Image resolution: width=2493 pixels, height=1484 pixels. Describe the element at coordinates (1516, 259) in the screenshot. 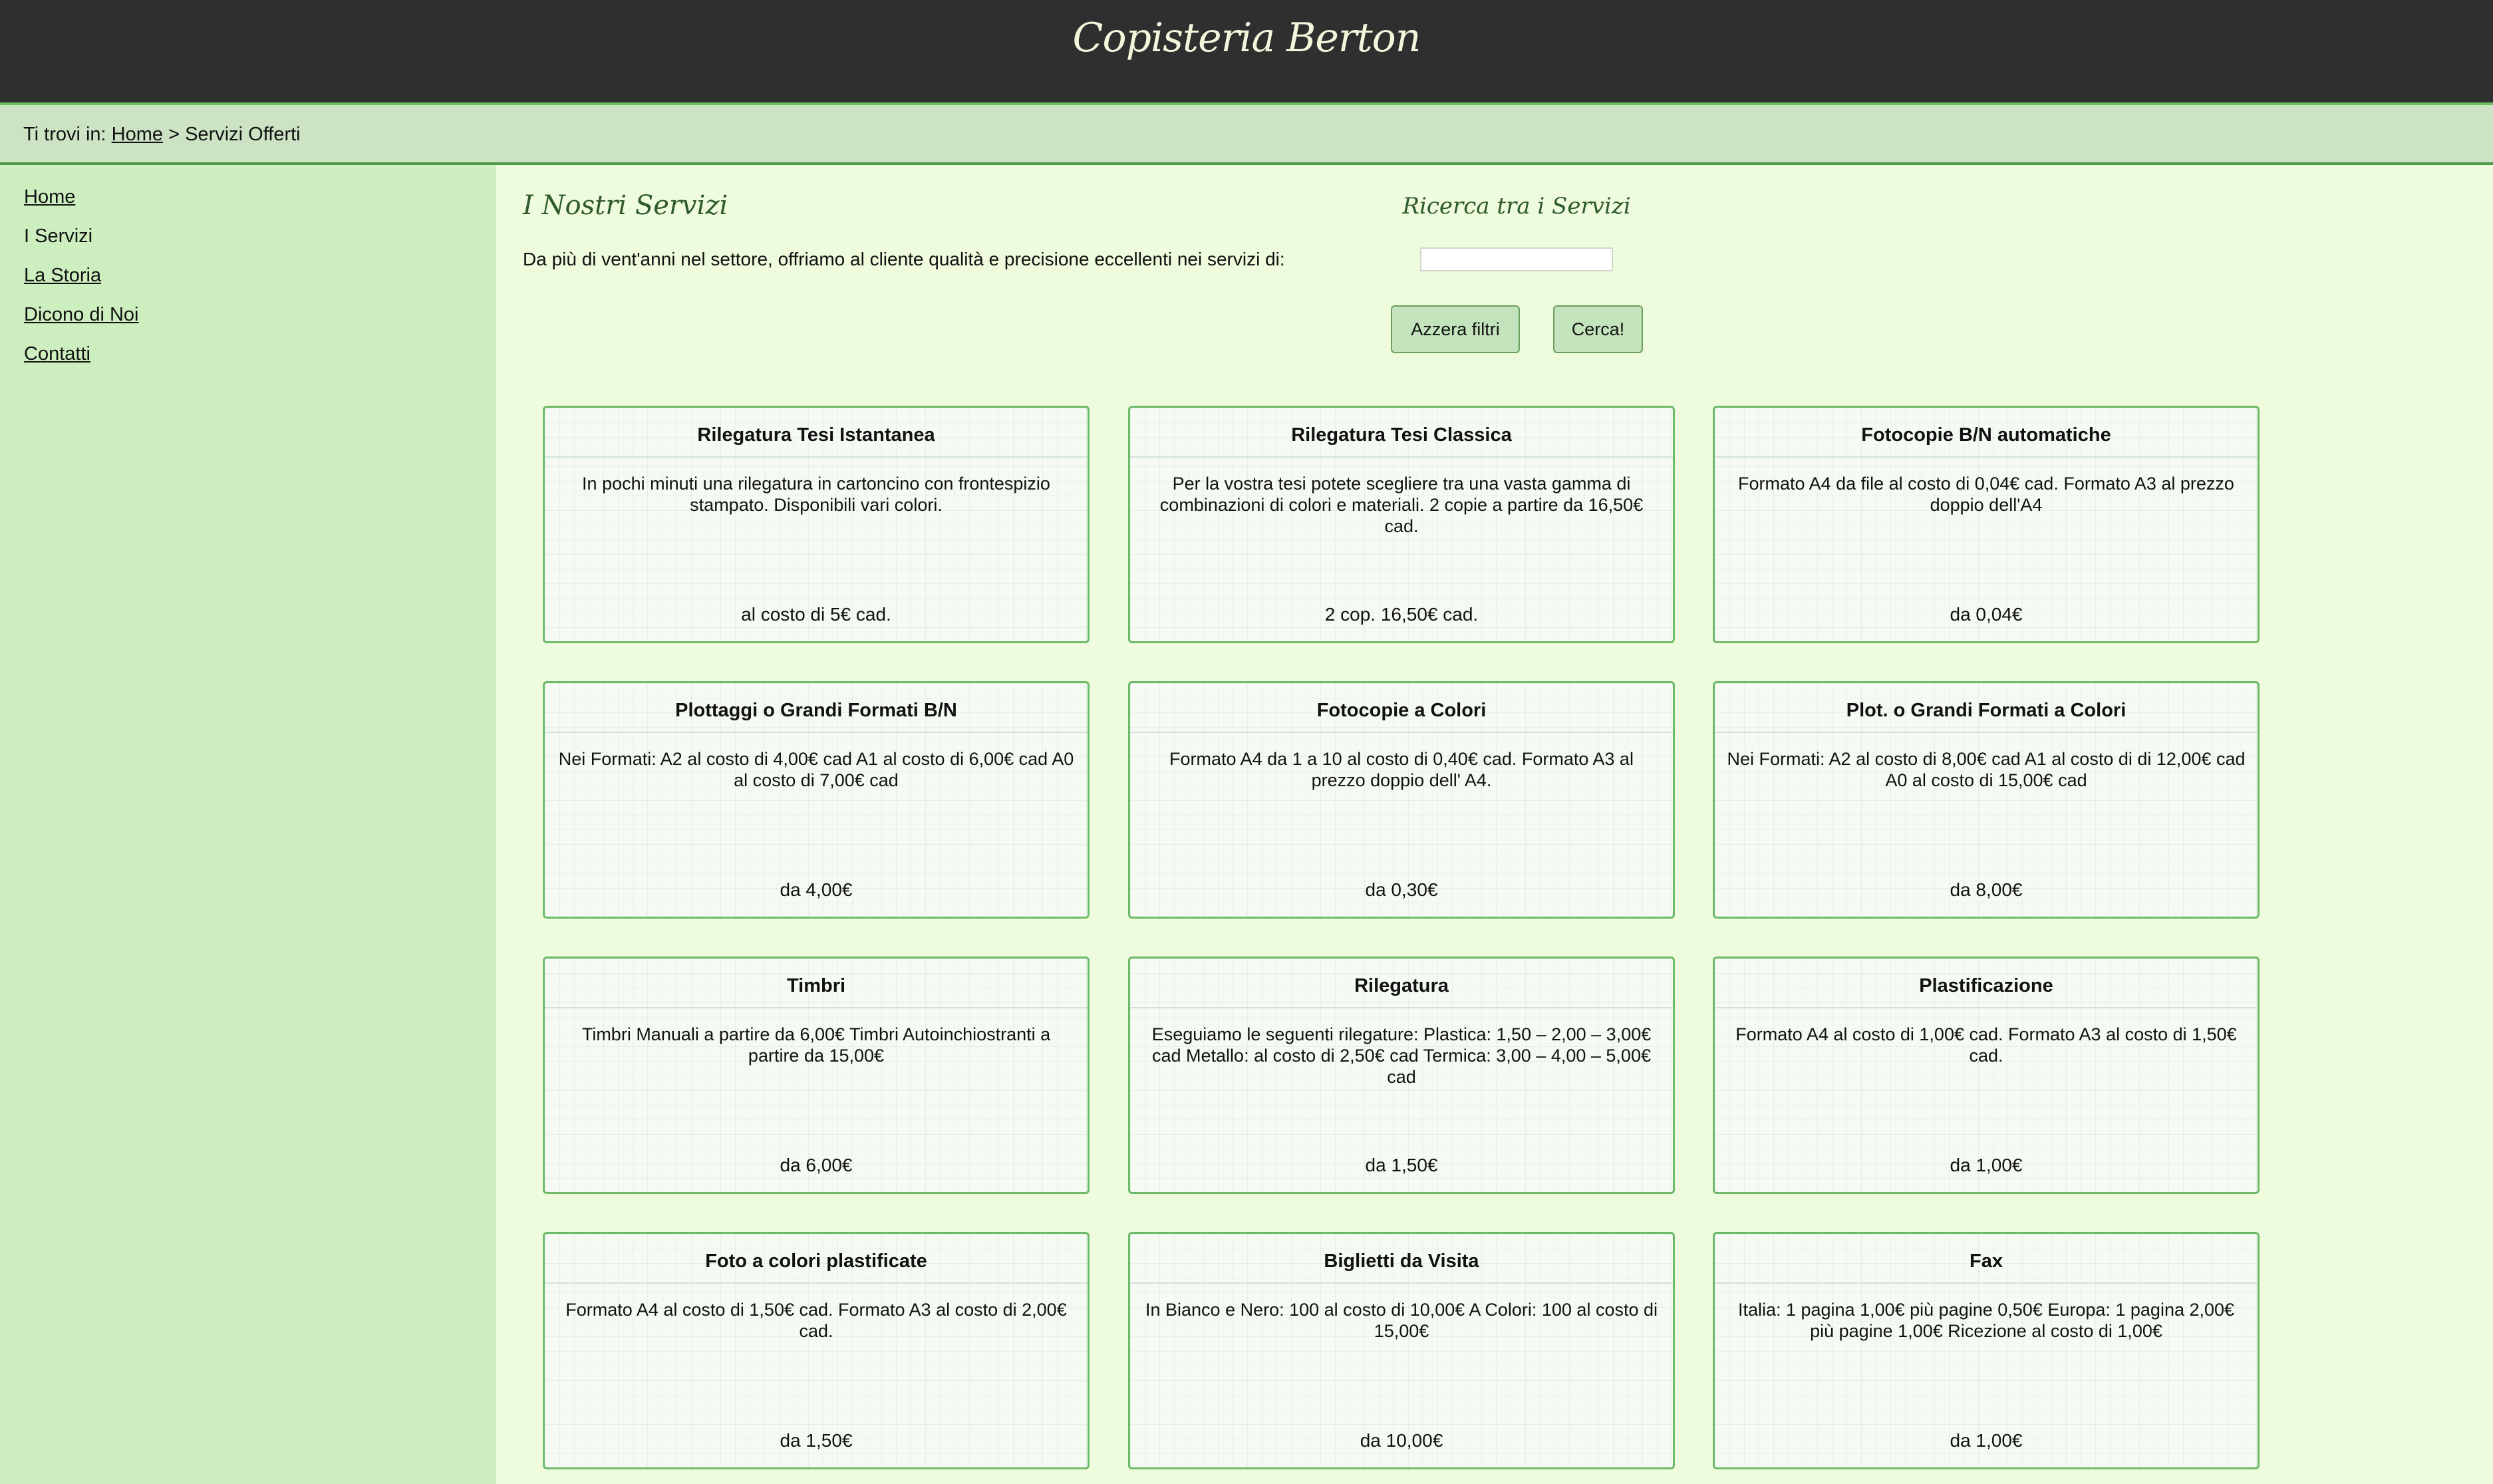

I see `search-input` at that location.